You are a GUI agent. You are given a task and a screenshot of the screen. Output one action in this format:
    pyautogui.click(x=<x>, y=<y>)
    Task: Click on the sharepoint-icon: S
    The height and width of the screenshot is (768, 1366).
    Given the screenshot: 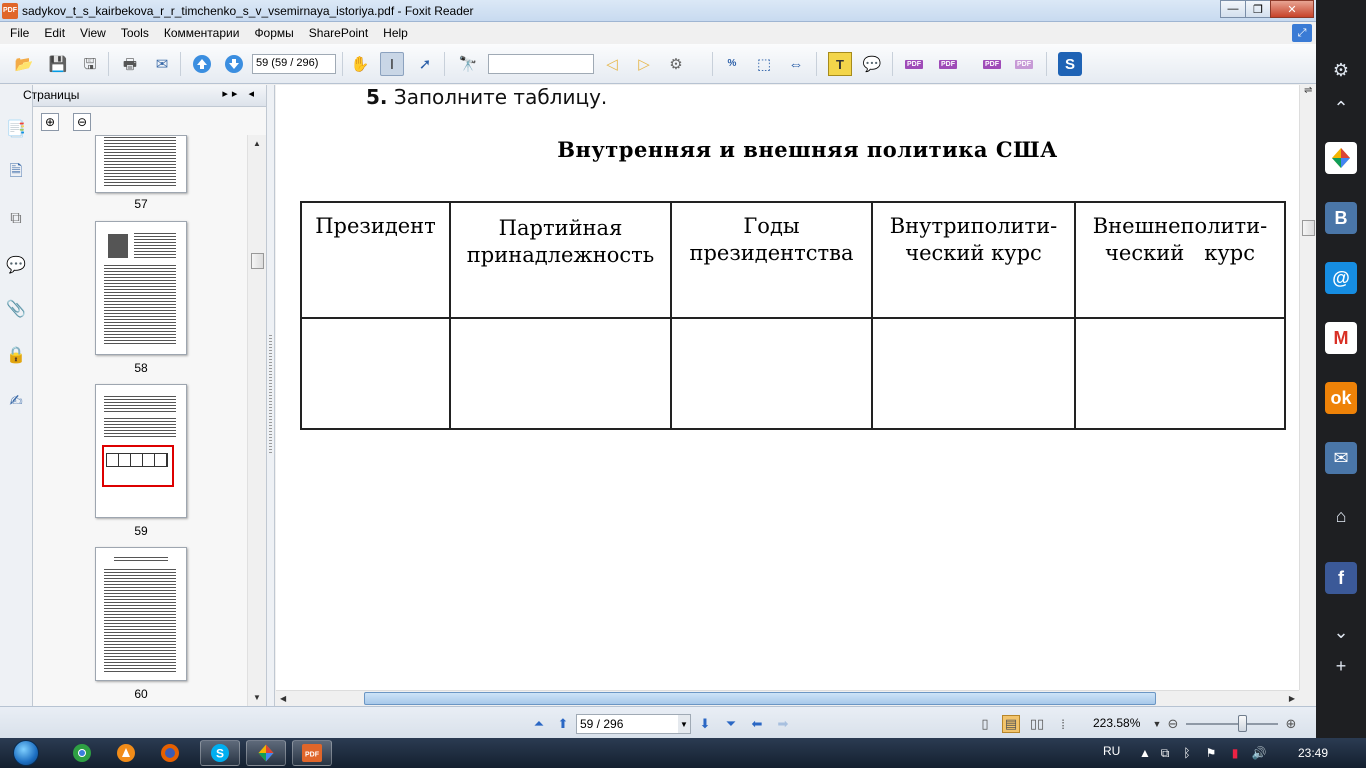 What is the action you would take?
    pyautogui.click(x=1070, y=64)
    